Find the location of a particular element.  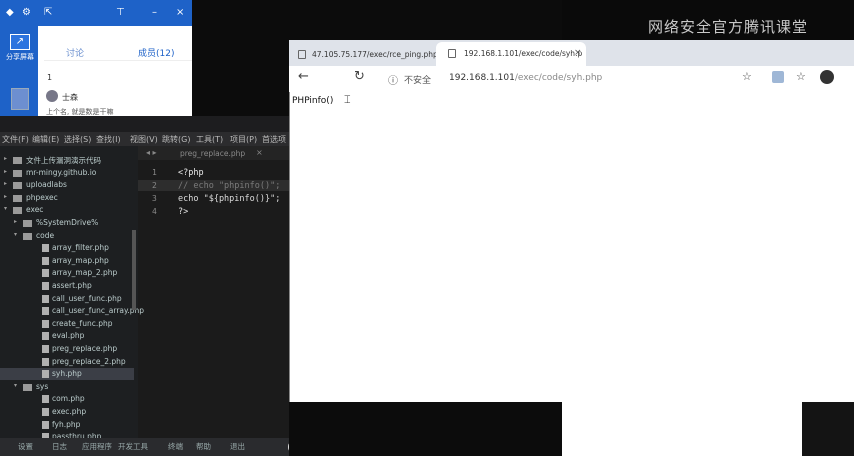

status-item: 帮助 is located at coordinates (203, 446).